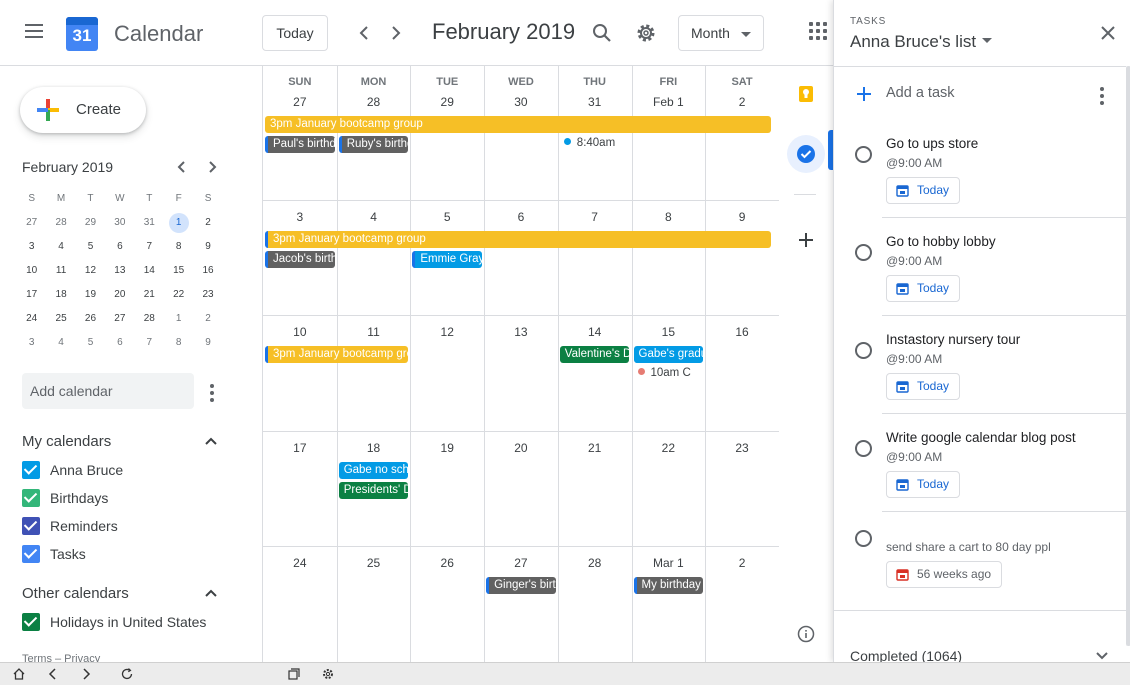 Image resolution: width=1130 pixels, height=685 pixels. I want to click on mini-day: 2, so click(207, 319).